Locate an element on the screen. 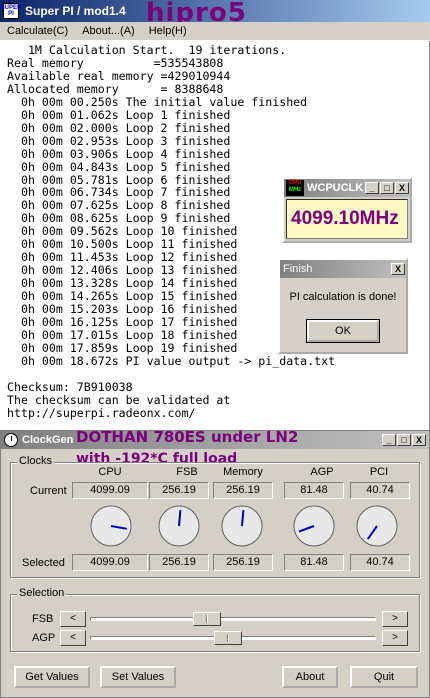  agp-slider: < > is located at coordinates (234, 638).